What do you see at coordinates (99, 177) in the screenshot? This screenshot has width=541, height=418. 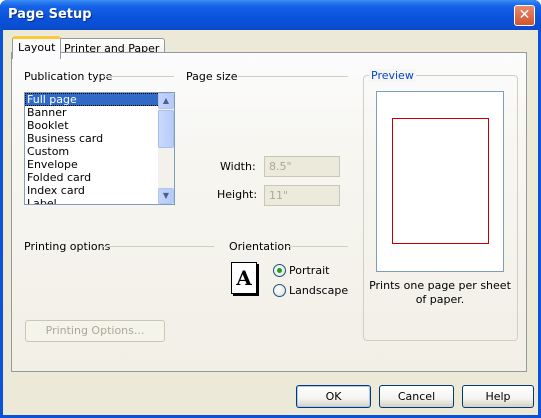 I see `list-item: Folded card` at bounding box center [99, 177].